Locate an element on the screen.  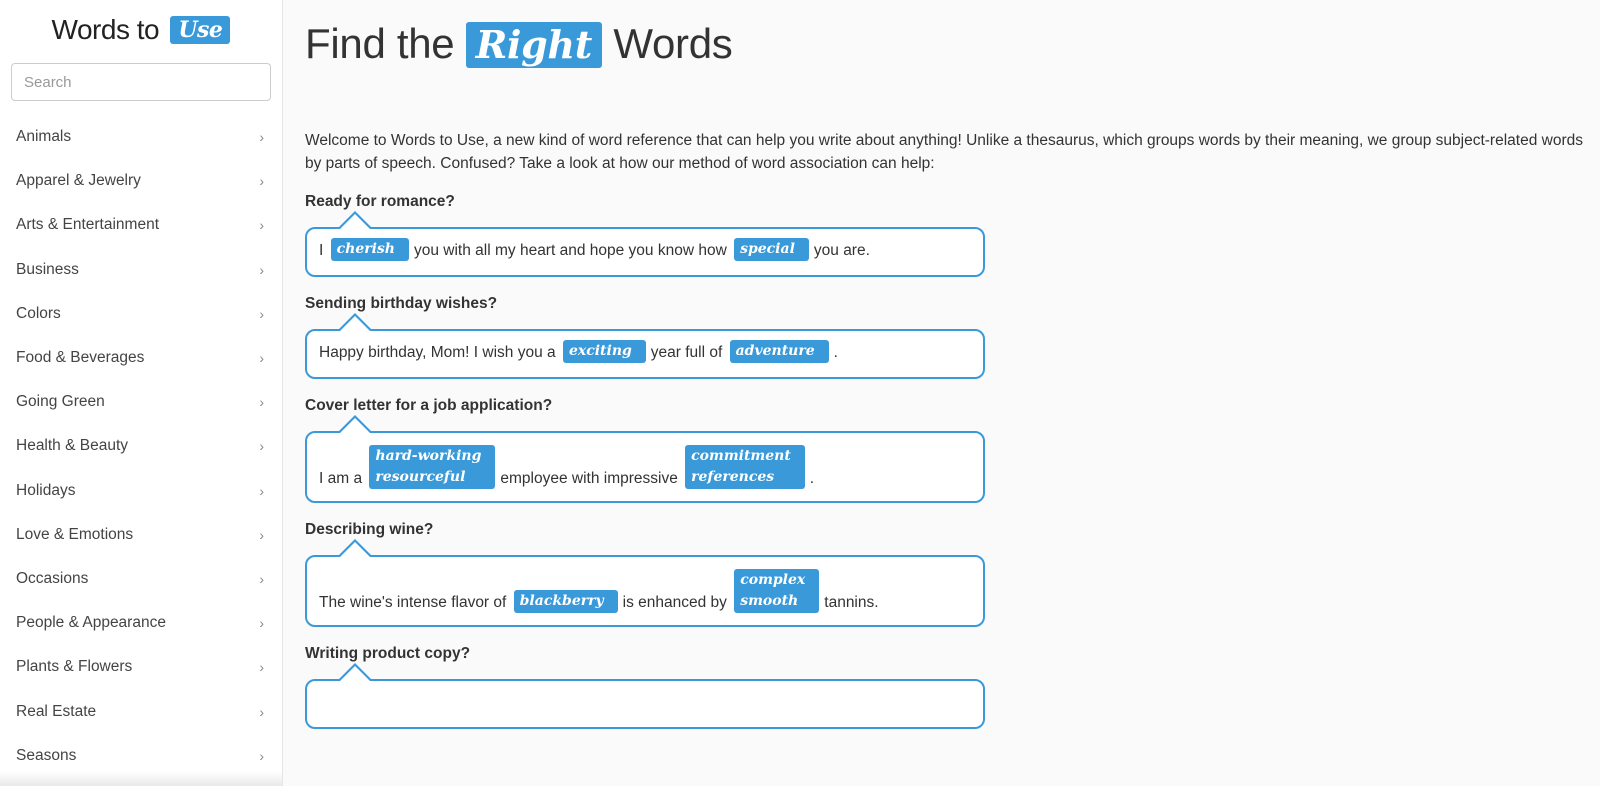
word-tag: hard-working resourceful is located at coordinates (432, 467).